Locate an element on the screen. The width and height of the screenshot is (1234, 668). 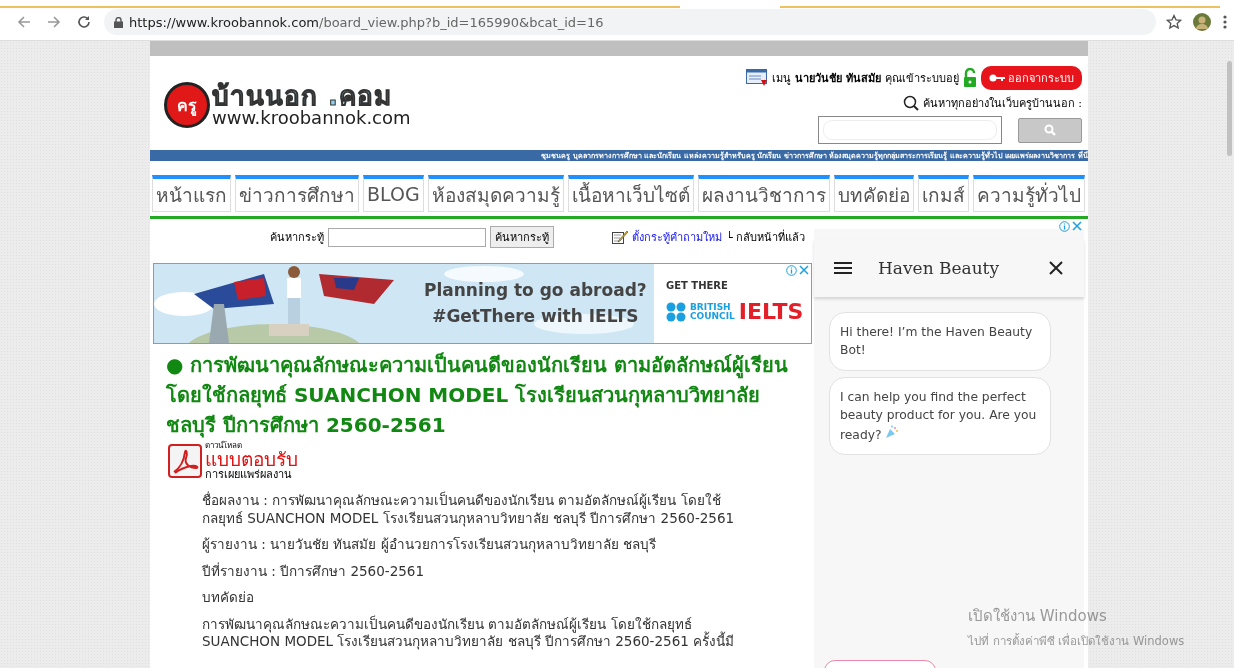
user-name: นายวันชัย ทันสมัย is located at coordinates (838, 79).